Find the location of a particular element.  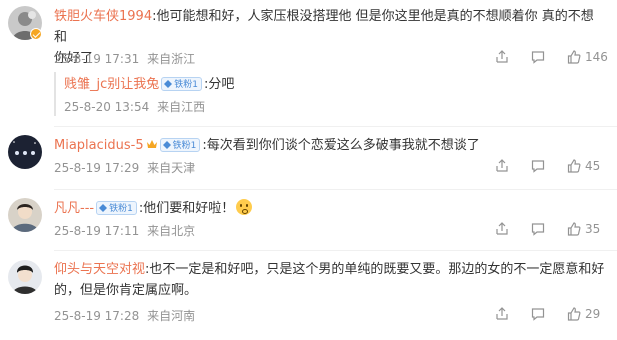

crown-icon is located at coordinates (151, 144).